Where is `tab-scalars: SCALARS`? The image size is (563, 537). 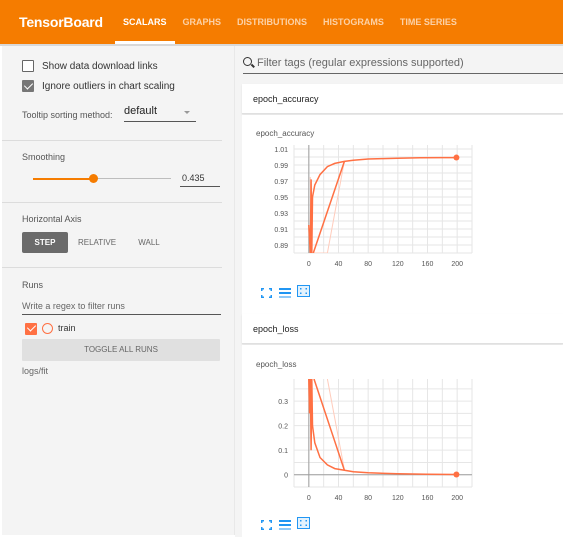
tab-scalars: SCALARS is located at coordinates (145, 22).